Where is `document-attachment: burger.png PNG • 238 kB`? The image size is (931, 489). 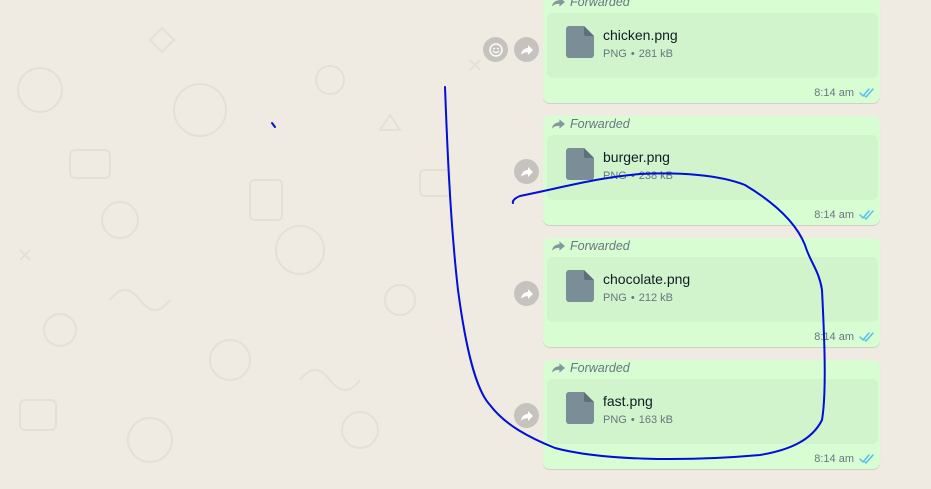
document-attachment: burger.png PNG • 238 kB is located at coordinates (712, 167).